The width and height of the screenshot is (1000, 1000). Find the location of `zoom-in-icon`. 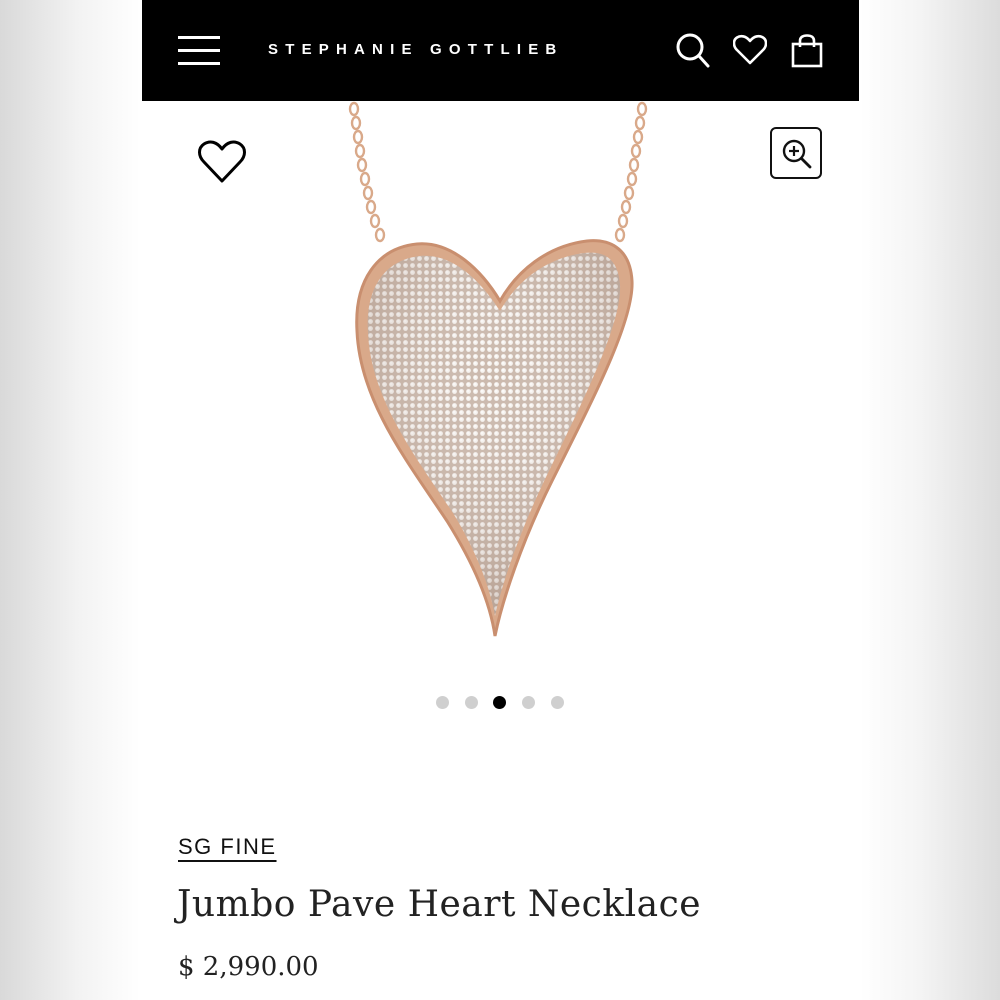

zoom-in-icon is located at coordinates (796, 153).